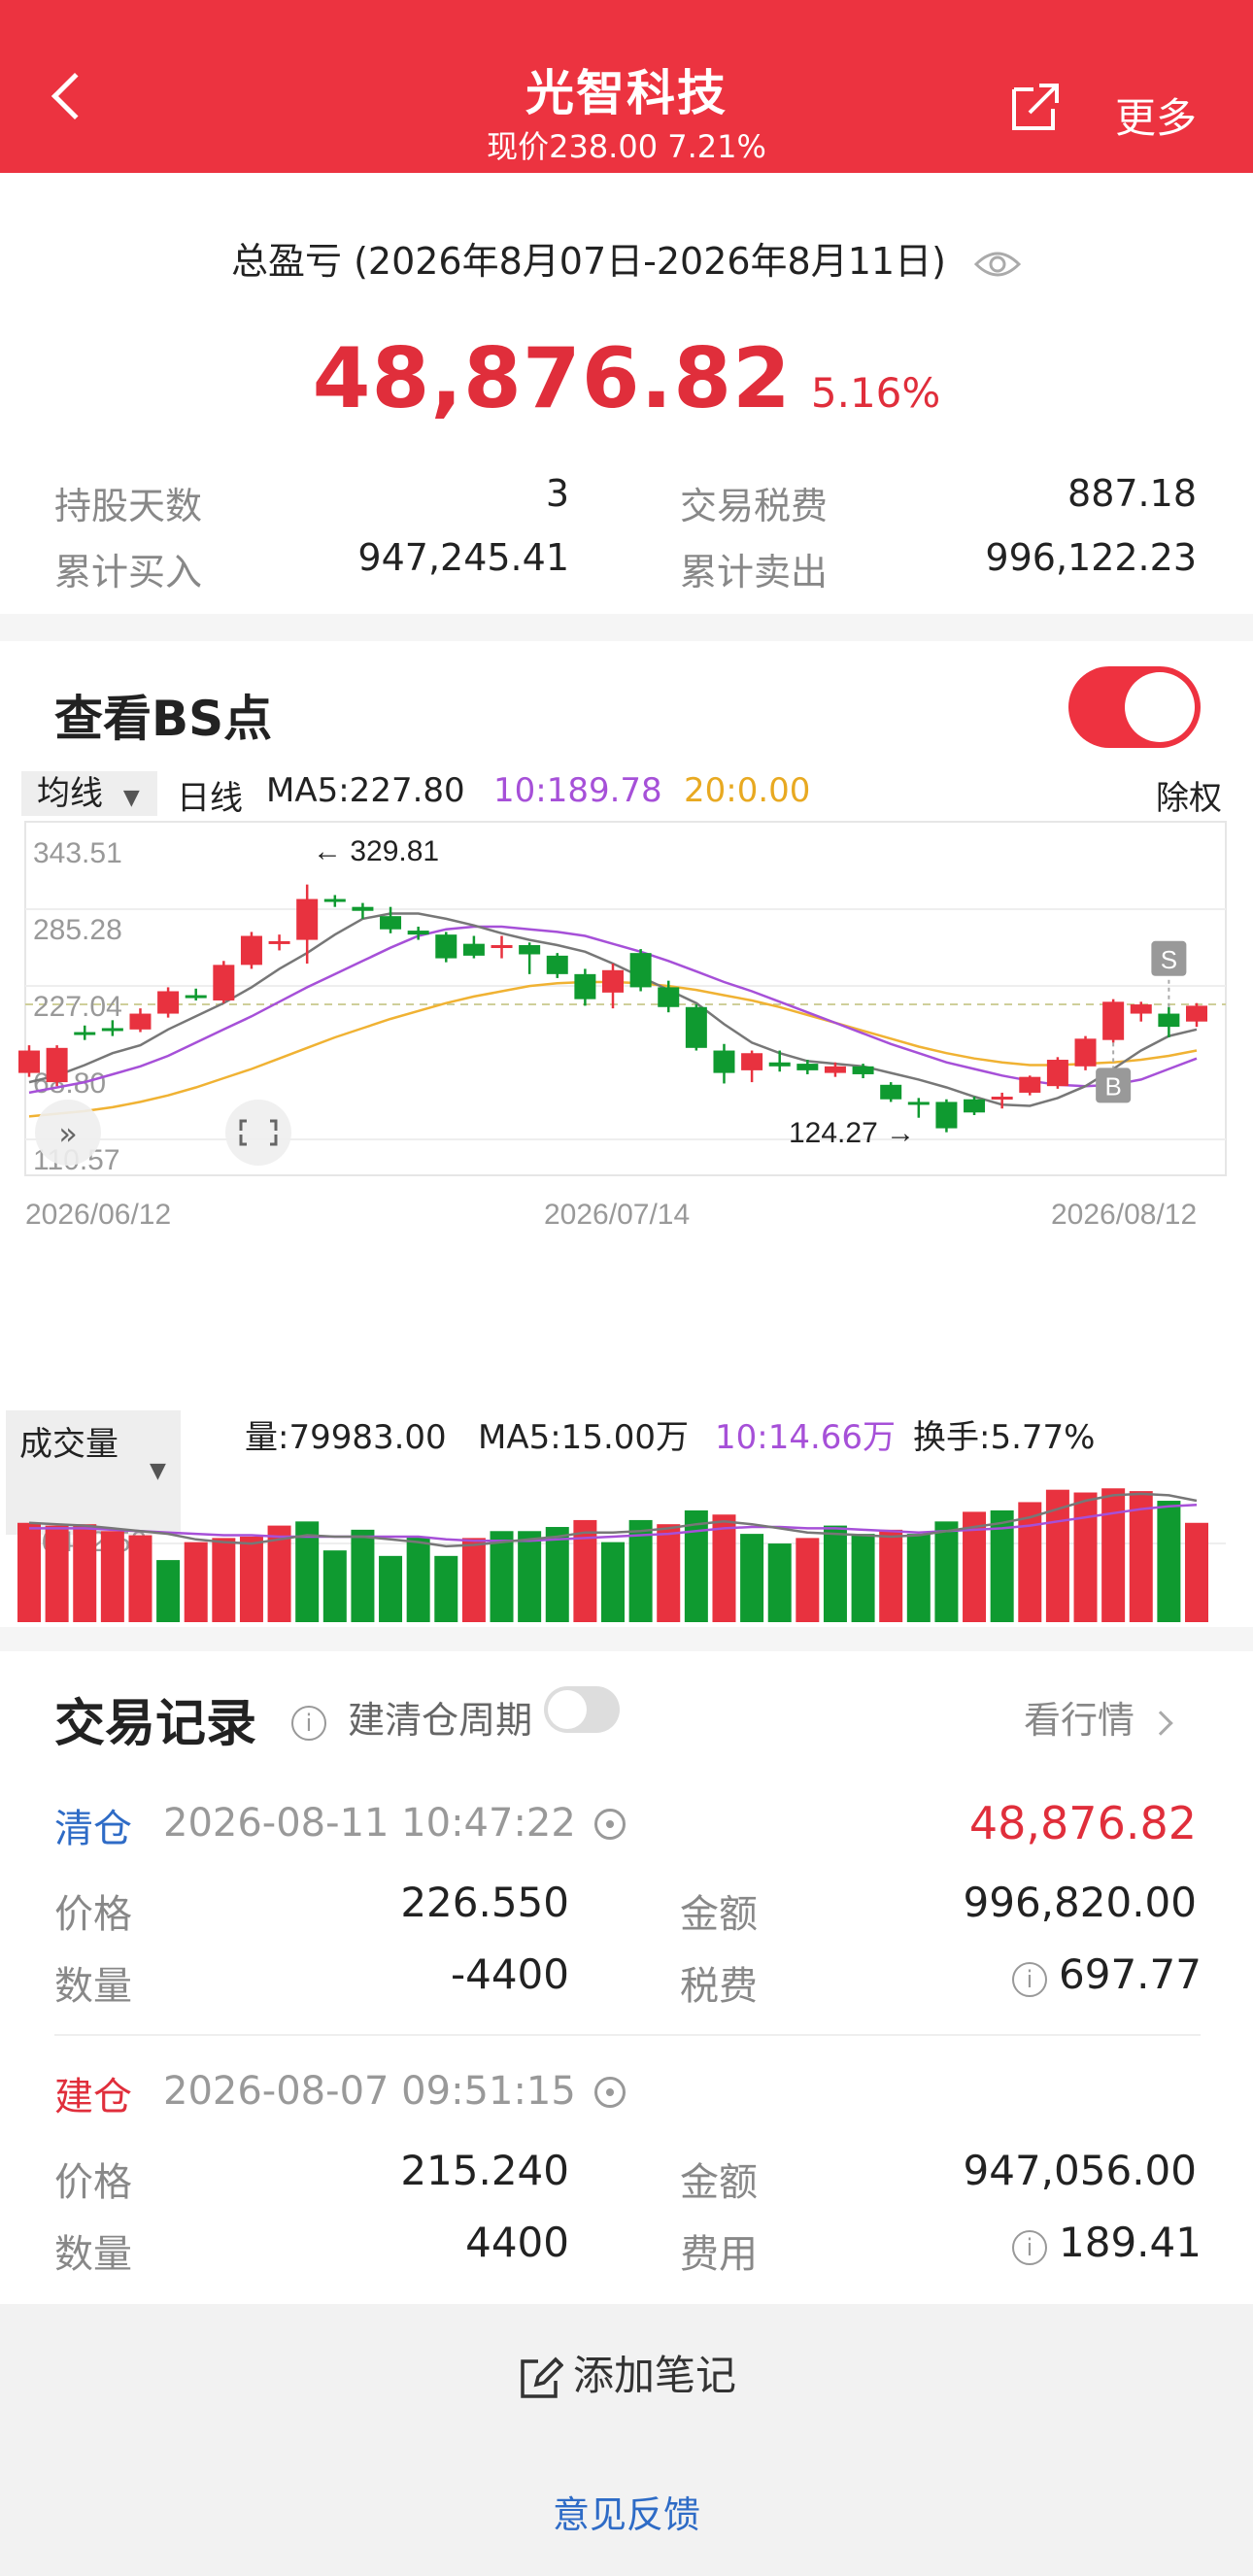 Image resolution: width=1253 pixels, height=2576 pixels. I want to click on eye-icon, so click(998, 264).